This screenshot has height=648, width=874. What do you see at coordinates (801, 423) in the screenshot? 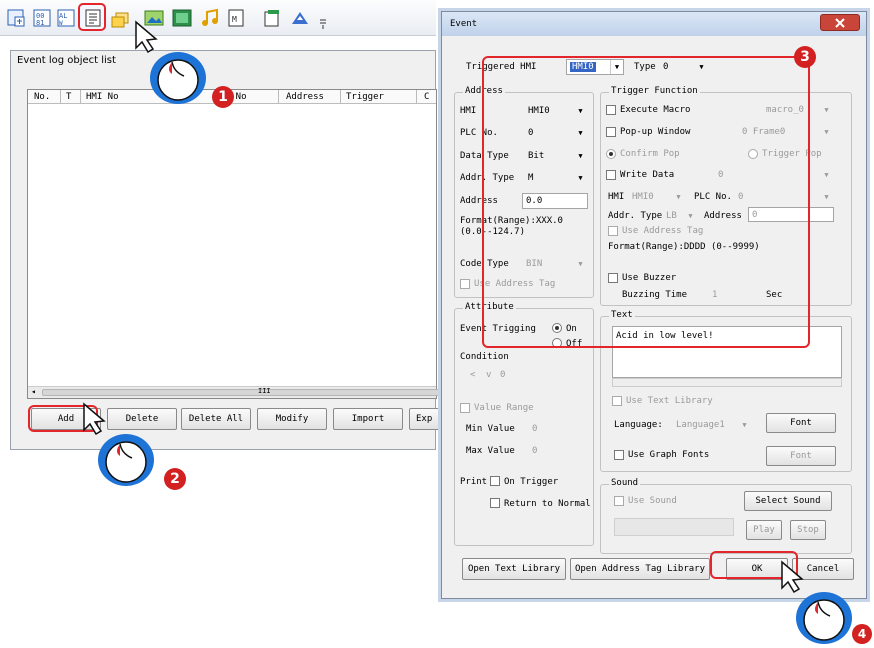
I see `font-button: Font` at bounding box center [801, 423].